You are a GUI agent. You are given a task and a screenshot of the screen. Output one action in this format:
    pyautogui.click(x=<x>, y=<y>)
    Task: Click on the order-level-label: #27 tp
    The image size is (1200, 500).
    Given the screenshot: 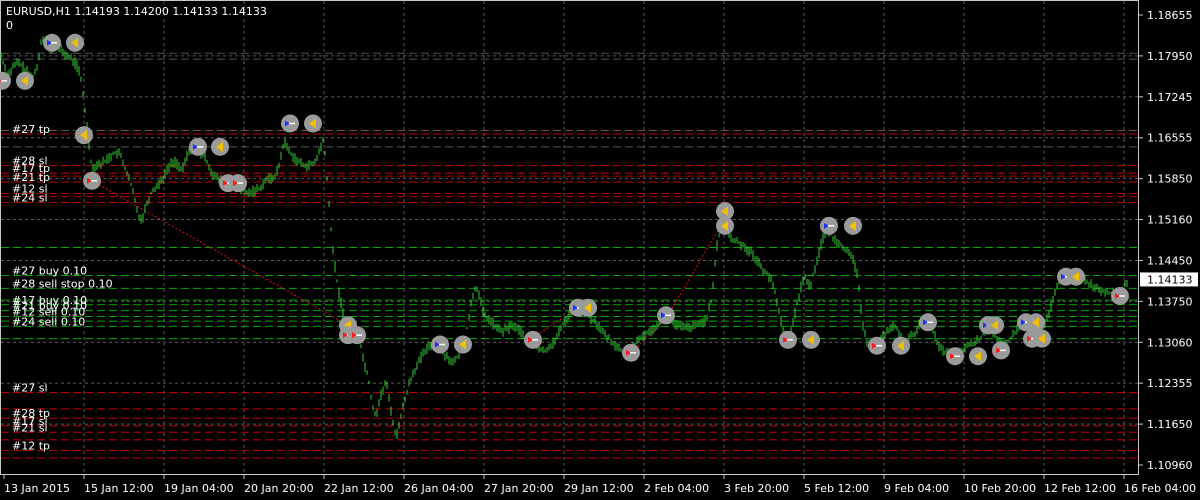 What is the action you would take?
    pyautogui.click(x=31, y=129)
    